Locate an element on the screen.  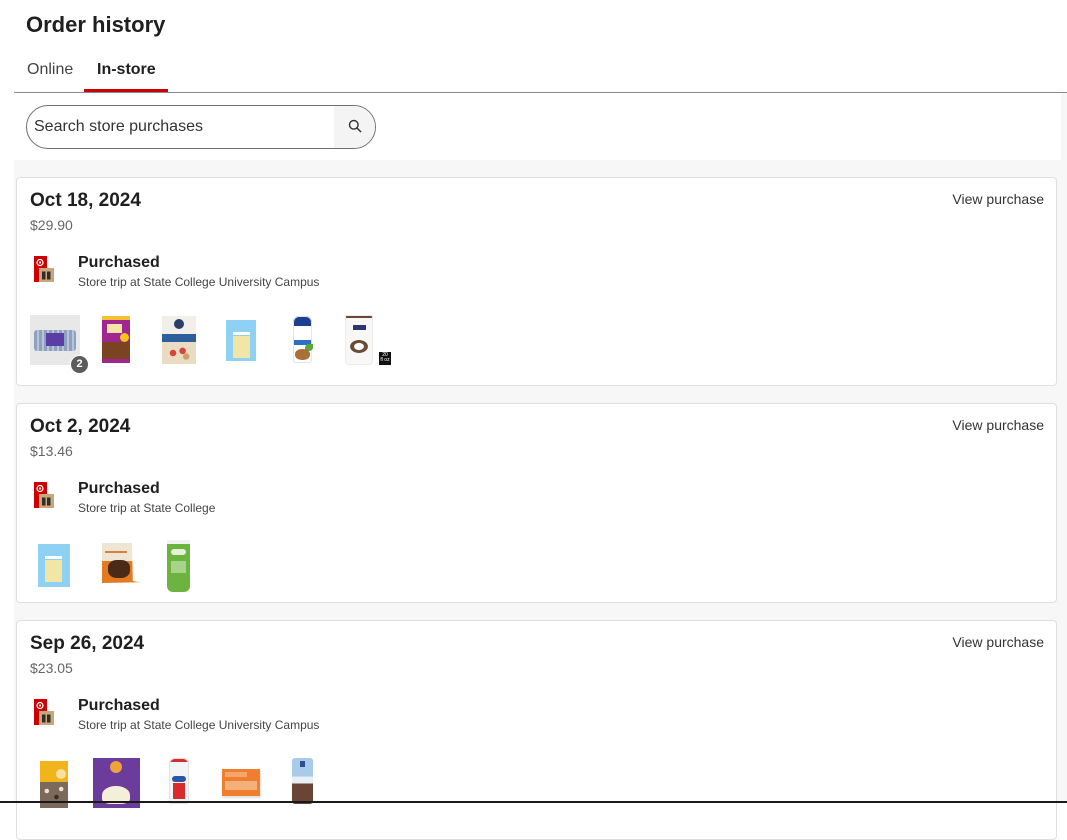
search-input is located at coordinates (181, 127).